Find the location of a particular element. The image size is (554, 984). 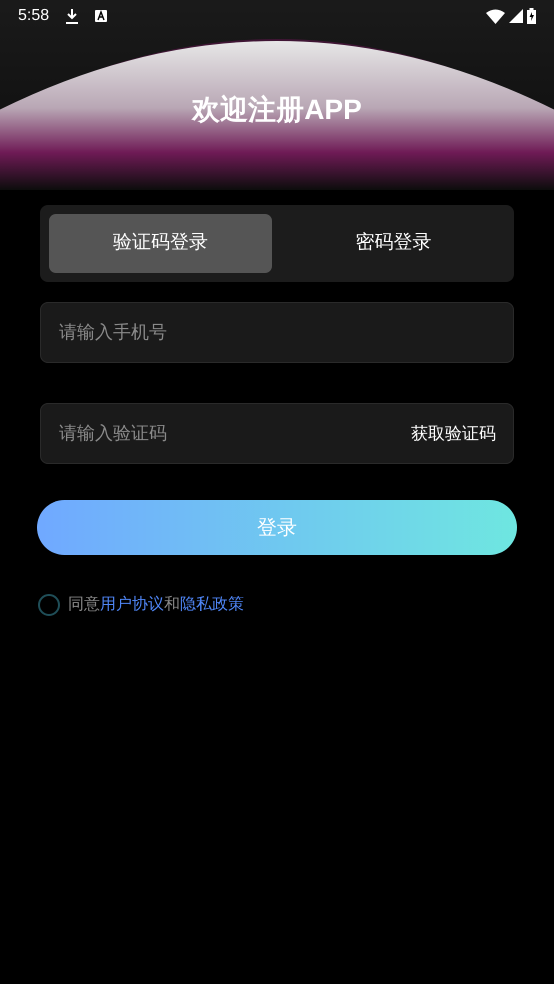

phone-input-field: 请输入手机号 is located at coordinates (277, 332).